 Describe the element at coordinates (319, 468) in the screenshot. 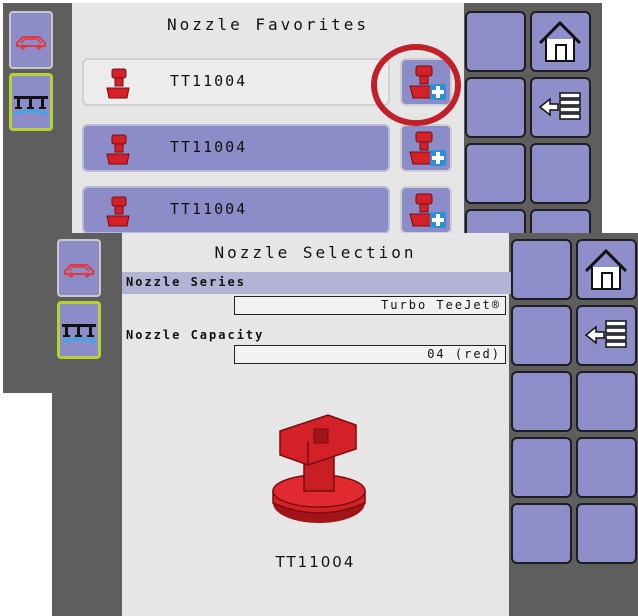

I see `nozzle-image` at that location.